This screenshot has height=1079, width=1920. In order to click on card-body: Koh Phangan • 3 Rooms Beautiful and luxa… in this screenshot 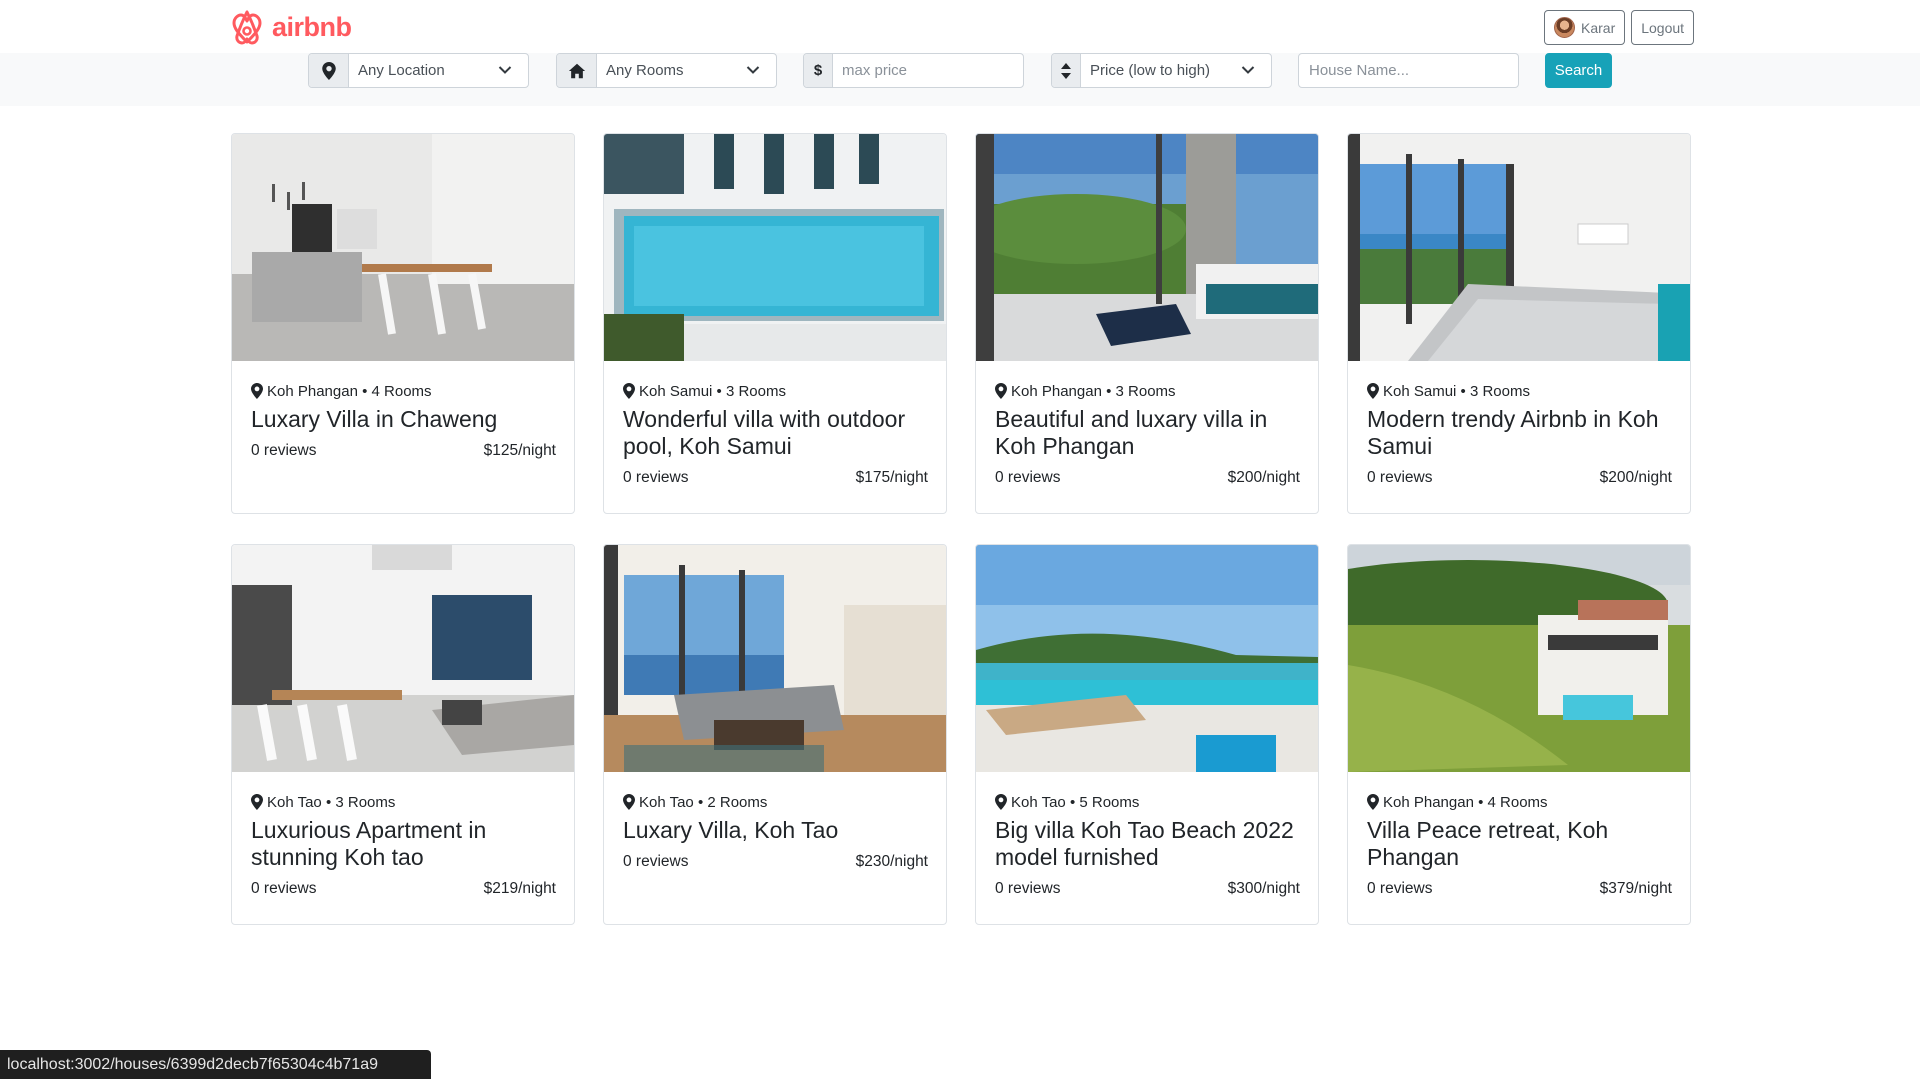, I will do `click(1147, 434)`.